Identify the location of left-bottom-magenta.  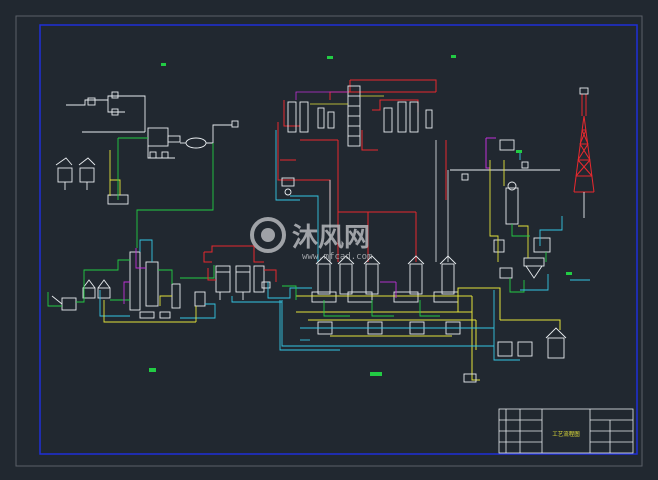
(134, 276).